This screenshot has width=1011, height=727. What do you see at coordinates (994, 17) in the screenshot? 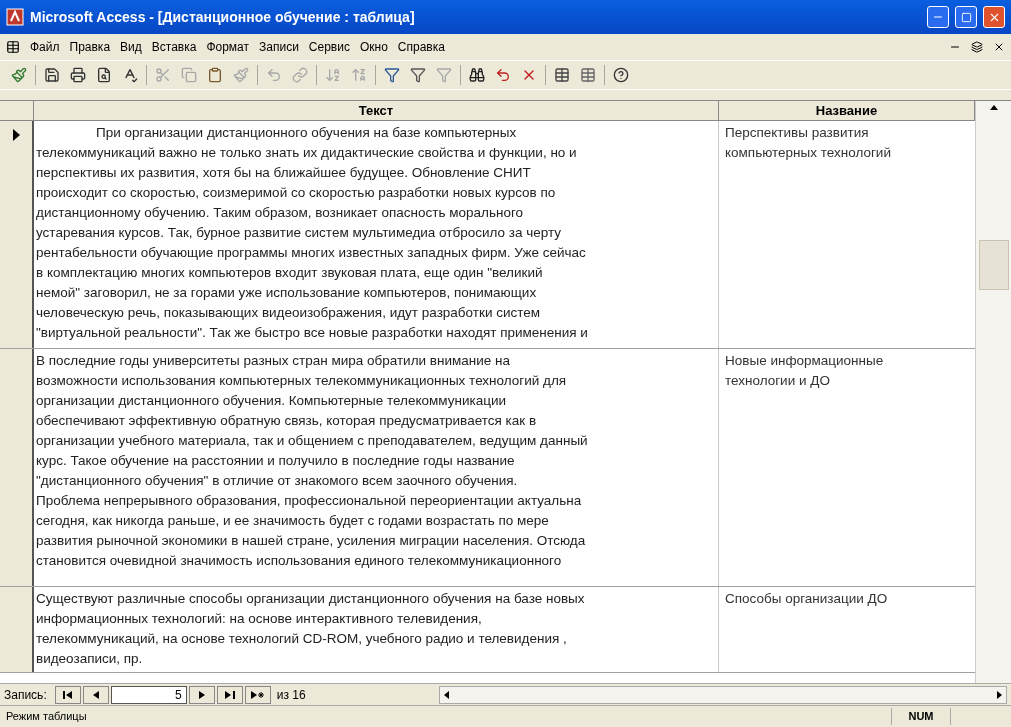
I see `close-button` at bounding box center [994, 17].